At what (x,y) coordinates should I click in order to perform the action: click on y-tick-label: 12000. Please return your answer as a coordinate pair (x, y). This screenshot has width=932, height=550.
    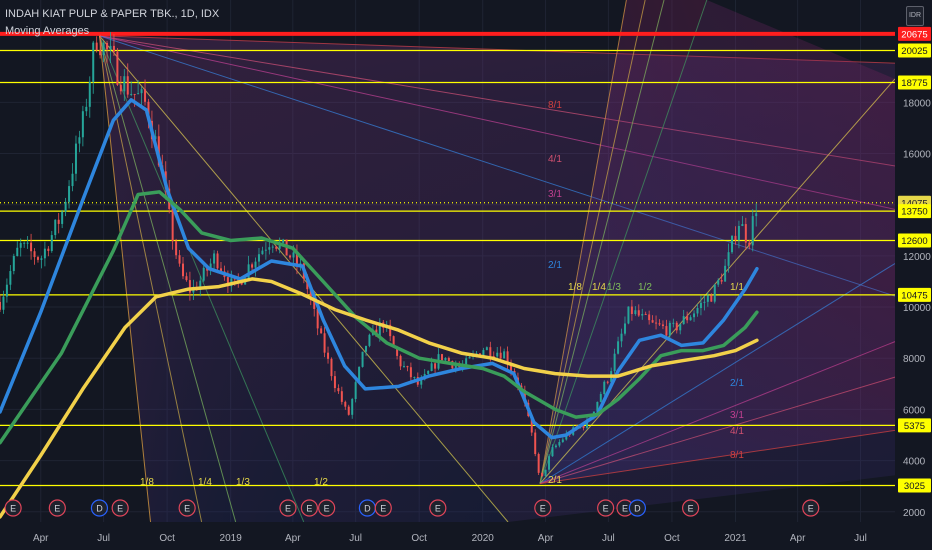
    Looking at the image, I should click on (917, 257).